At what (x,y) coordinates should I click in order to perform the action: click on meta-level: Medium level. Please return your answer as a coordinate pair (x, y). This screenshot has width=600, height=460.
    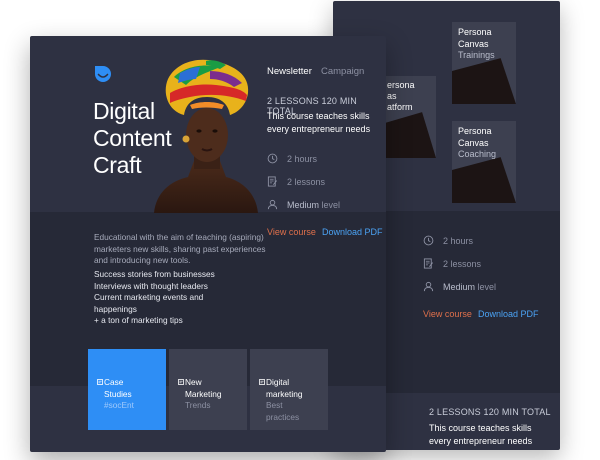
    Looking at the image, I should click on (303, 204).